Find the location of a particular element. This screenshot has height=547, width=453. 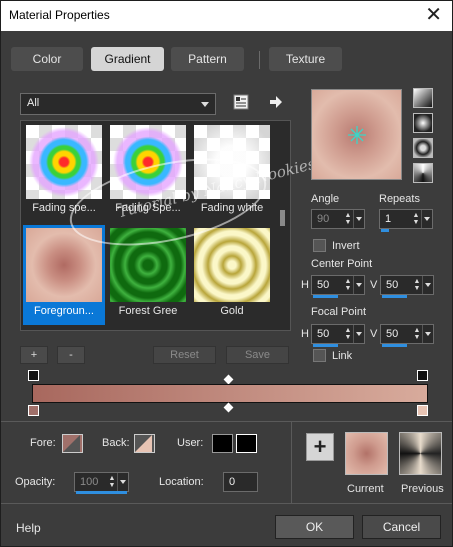

focal-h-slider-bar is located at coordinates (325, 345).